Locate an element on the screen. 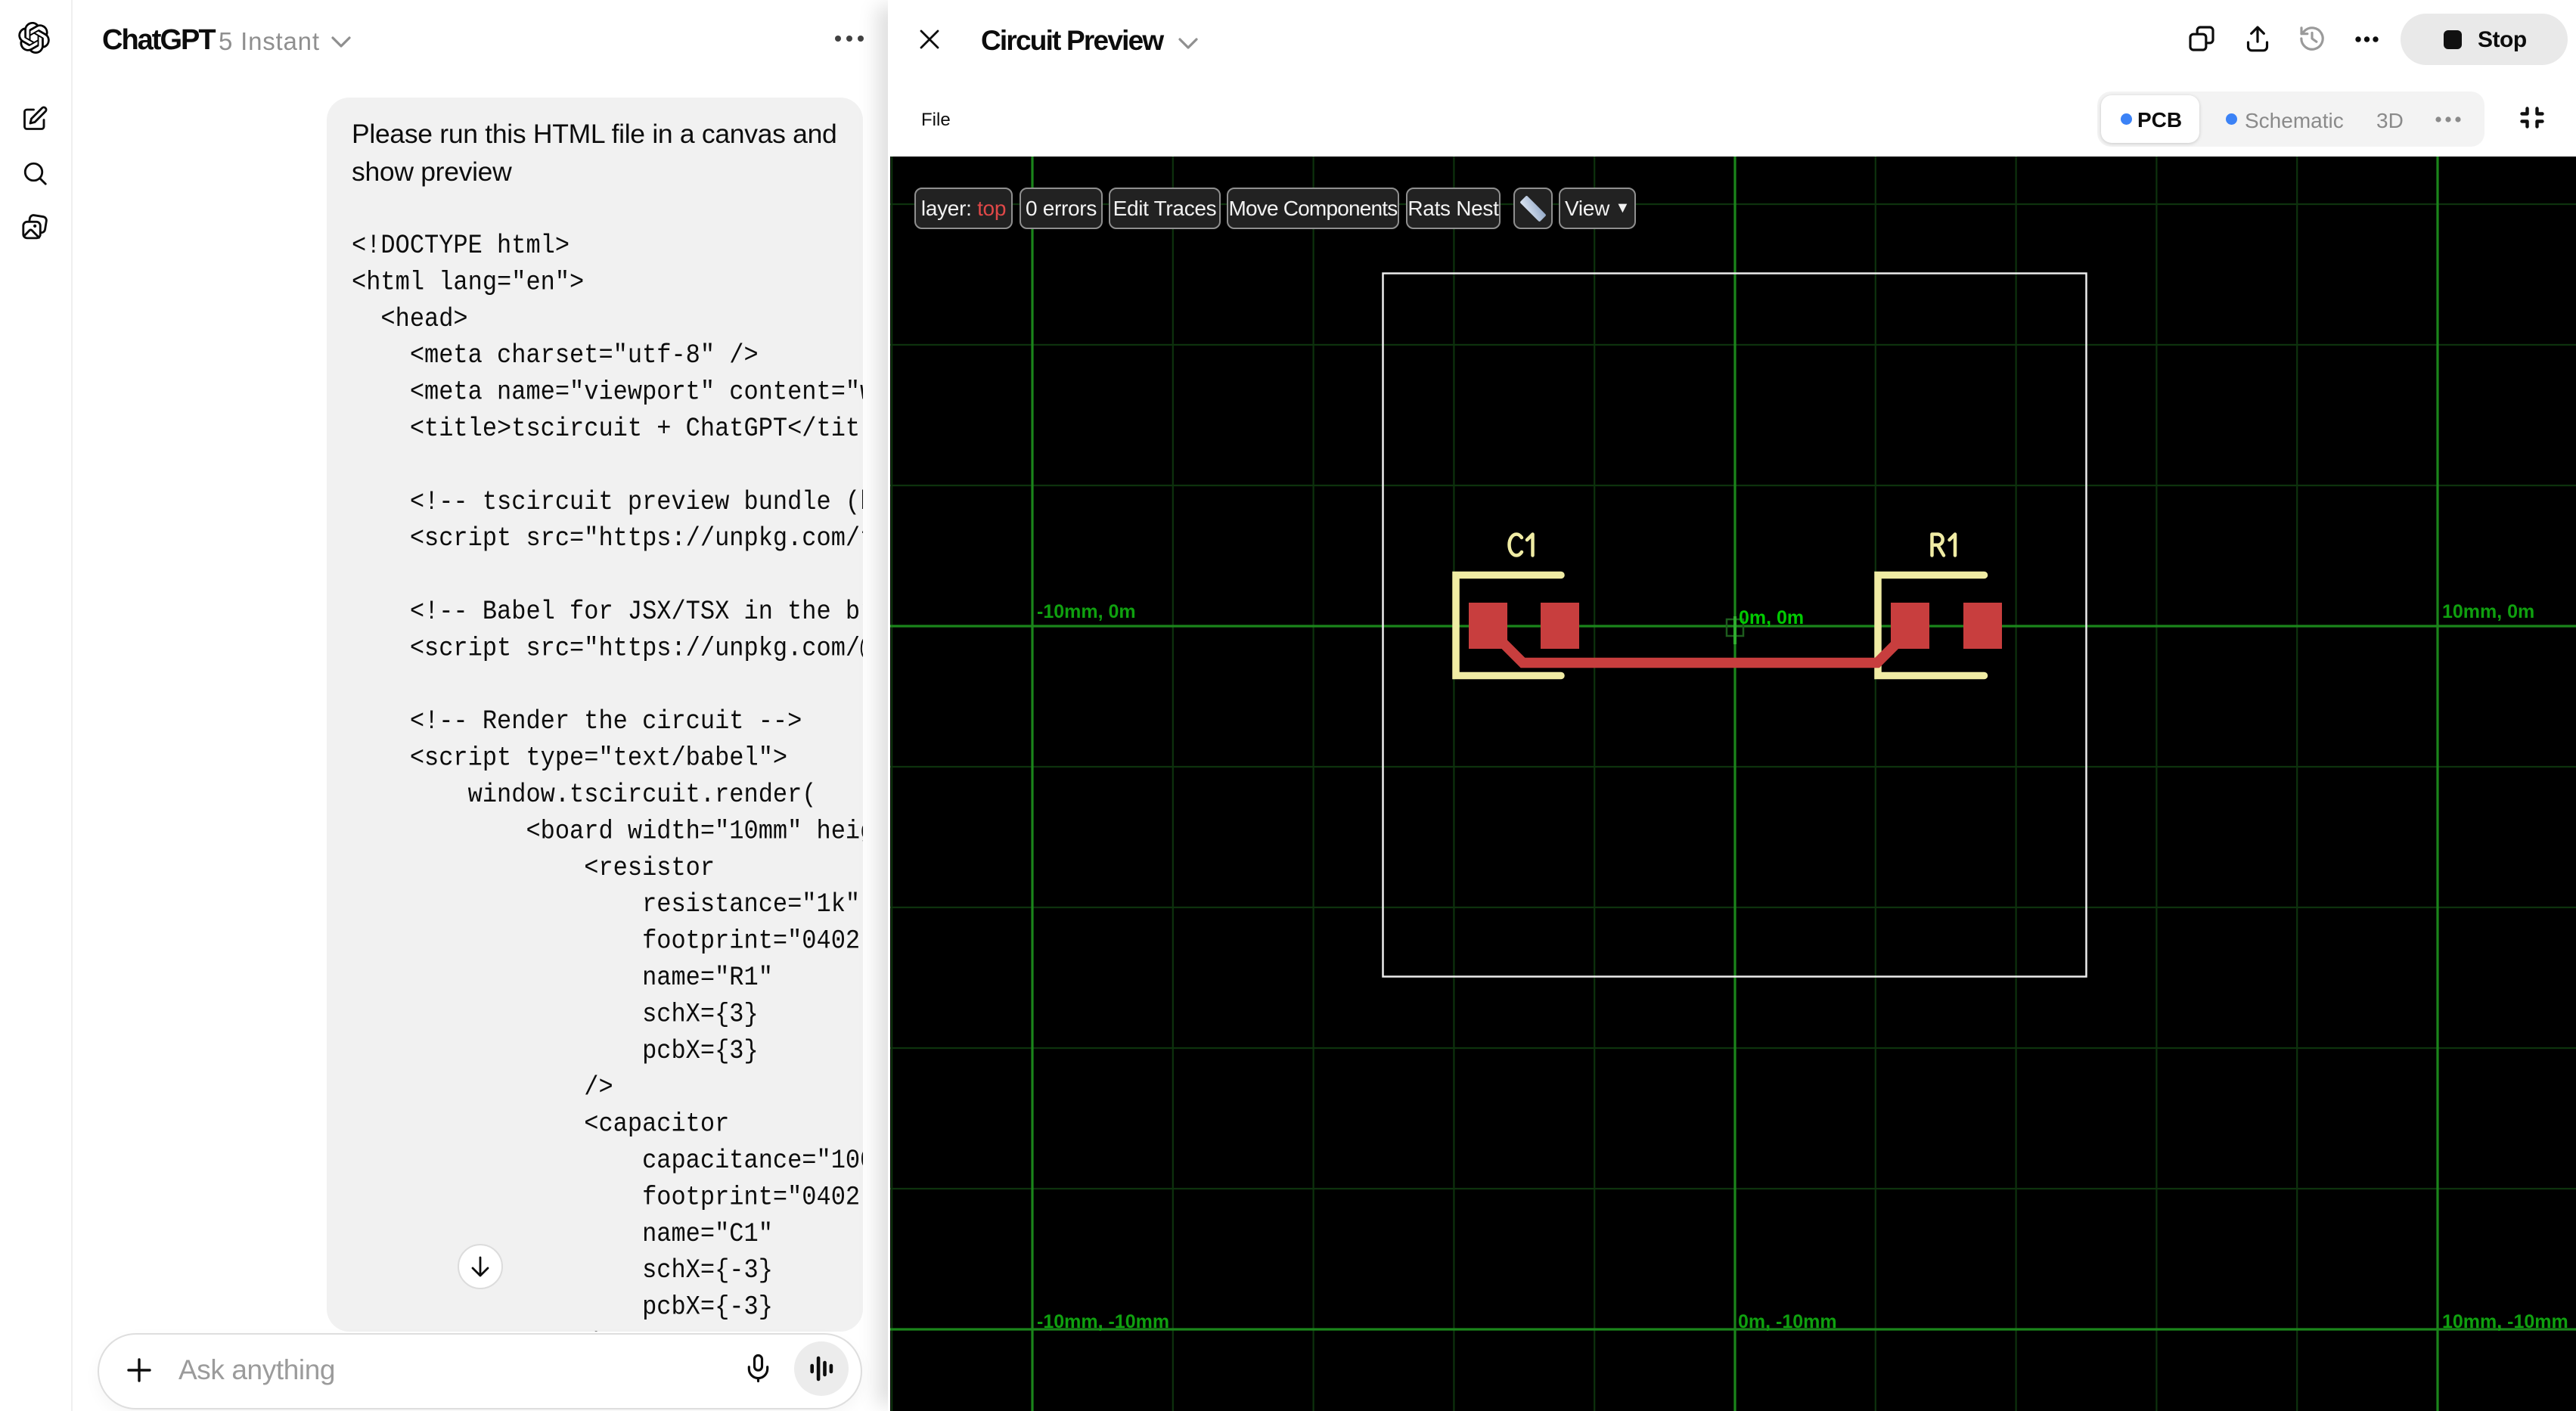 This screenshot has width=2576, height=1411. svg-text: 0m, -10mm is located at coordinates (1787, 1321).